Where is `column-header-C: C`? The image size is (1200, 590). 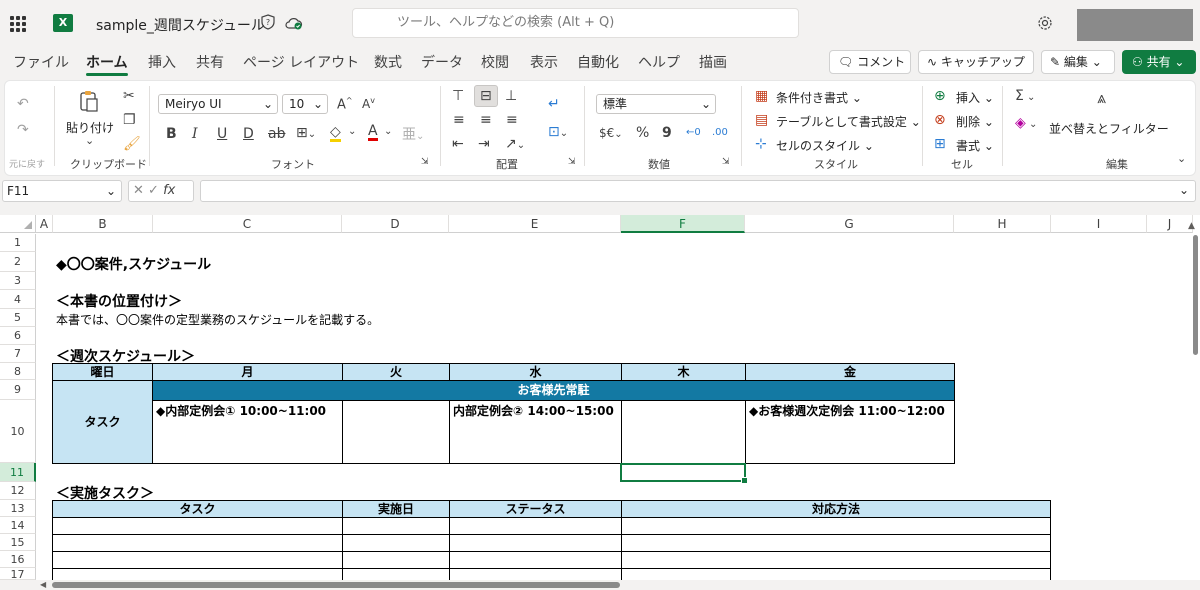 column-header-C: C is located at coordinates (247, 224).